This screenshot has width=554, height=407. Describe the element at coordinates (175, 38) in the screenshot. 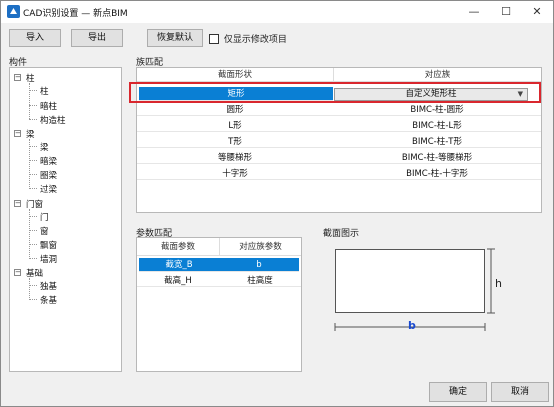

I see `restore-default-button: 恢复默认` at that location.